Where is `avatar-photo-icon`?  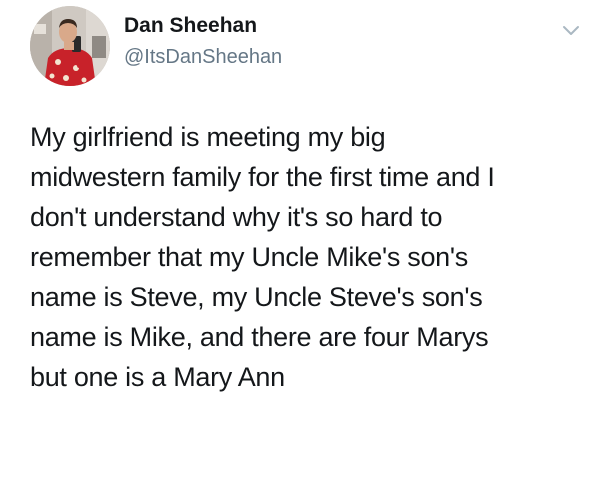
avatar-photo-icon is located at coordinates (70, 46).